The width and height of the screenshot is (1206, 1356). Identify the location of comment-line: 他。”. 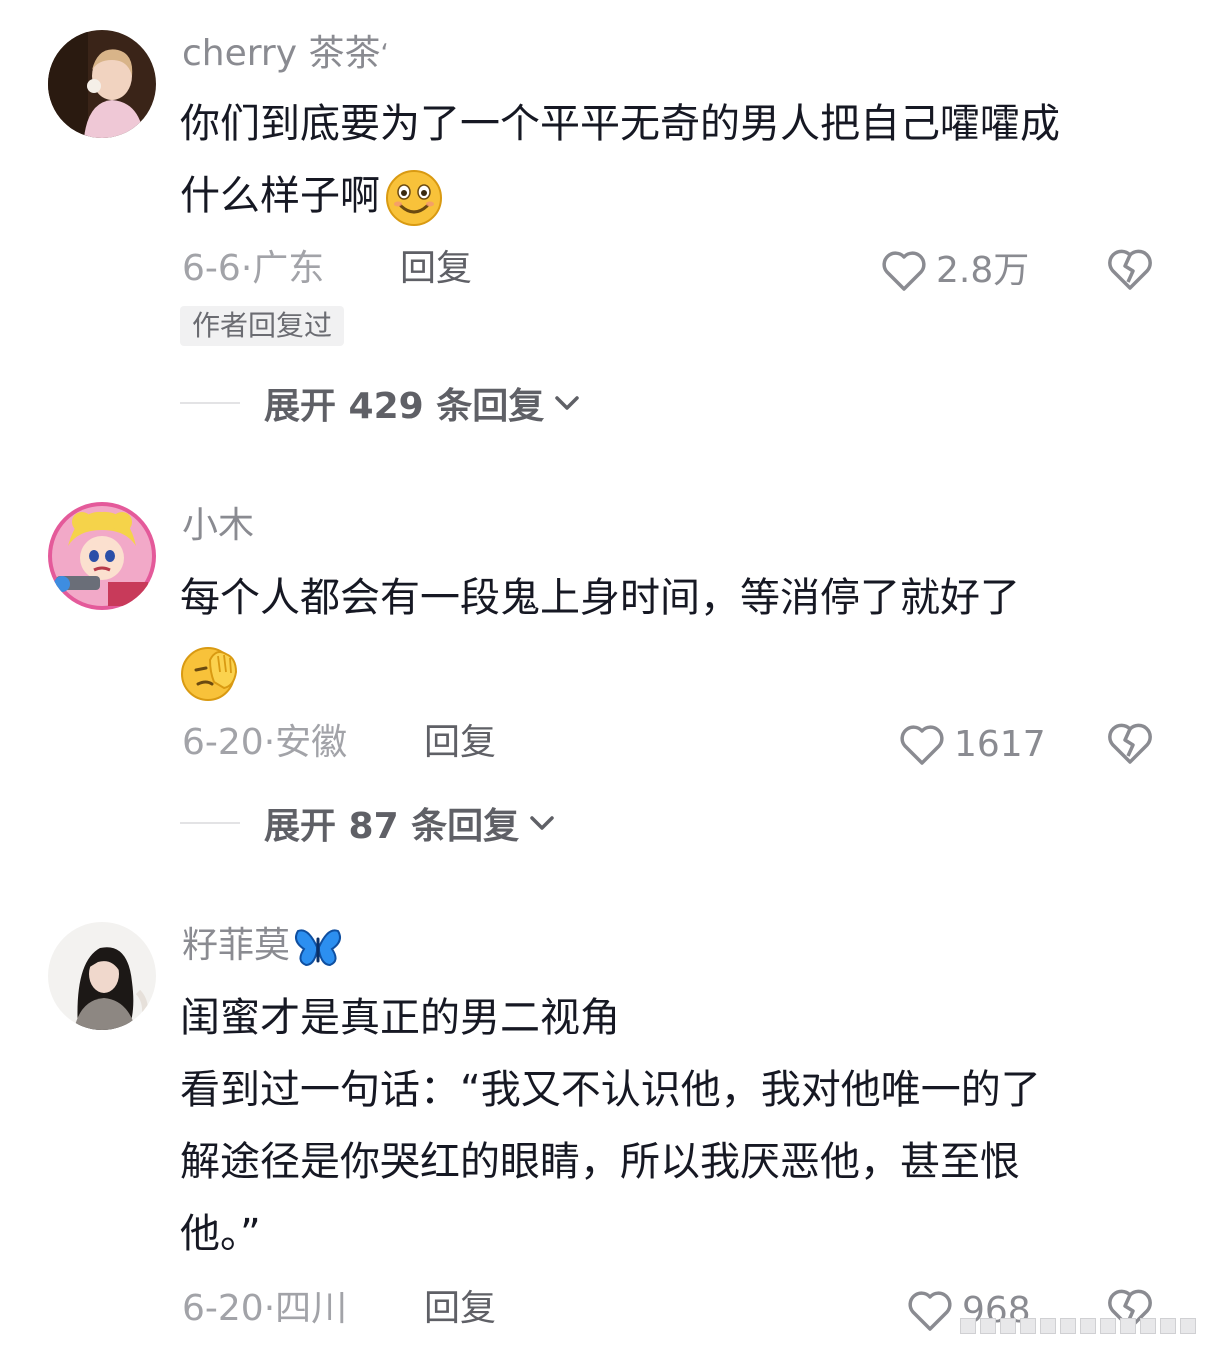
(220, 1234).